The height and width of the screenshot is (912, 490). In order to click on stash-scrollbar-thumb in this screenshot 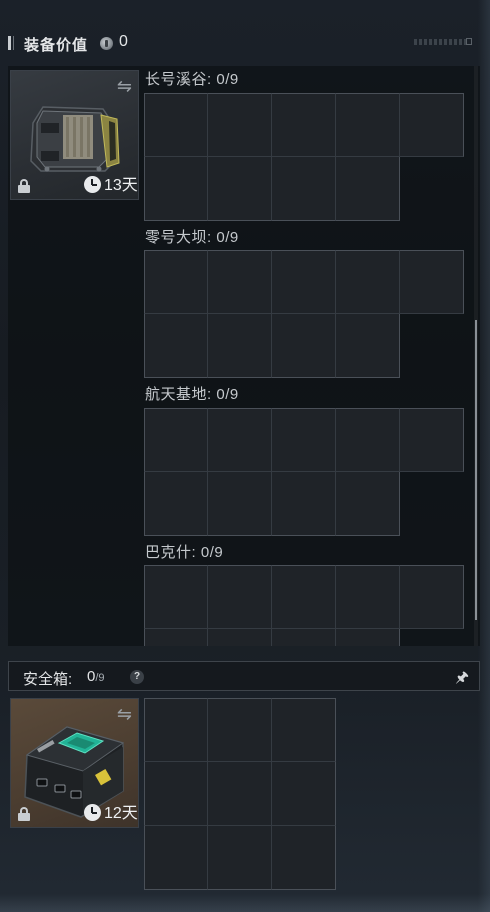, I will do `click(476, 470)`.